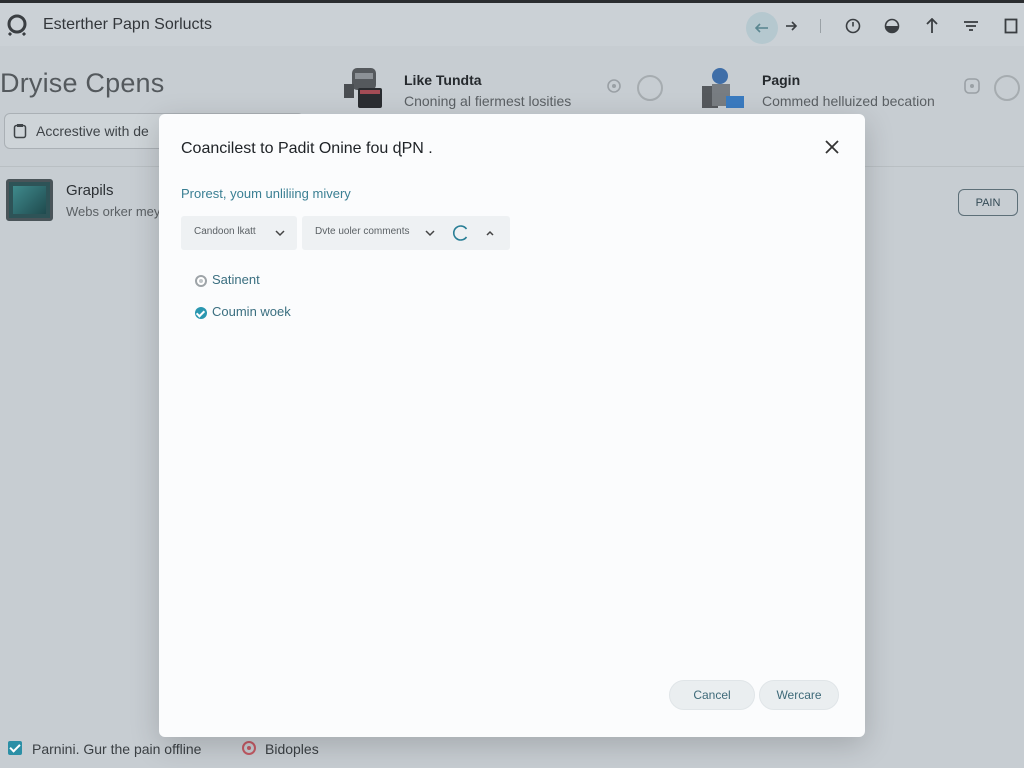  What do you see at coordinates (460, 233) in the screenshot?
I see `loading-spinner-icon` at bounding box center [460, 233].